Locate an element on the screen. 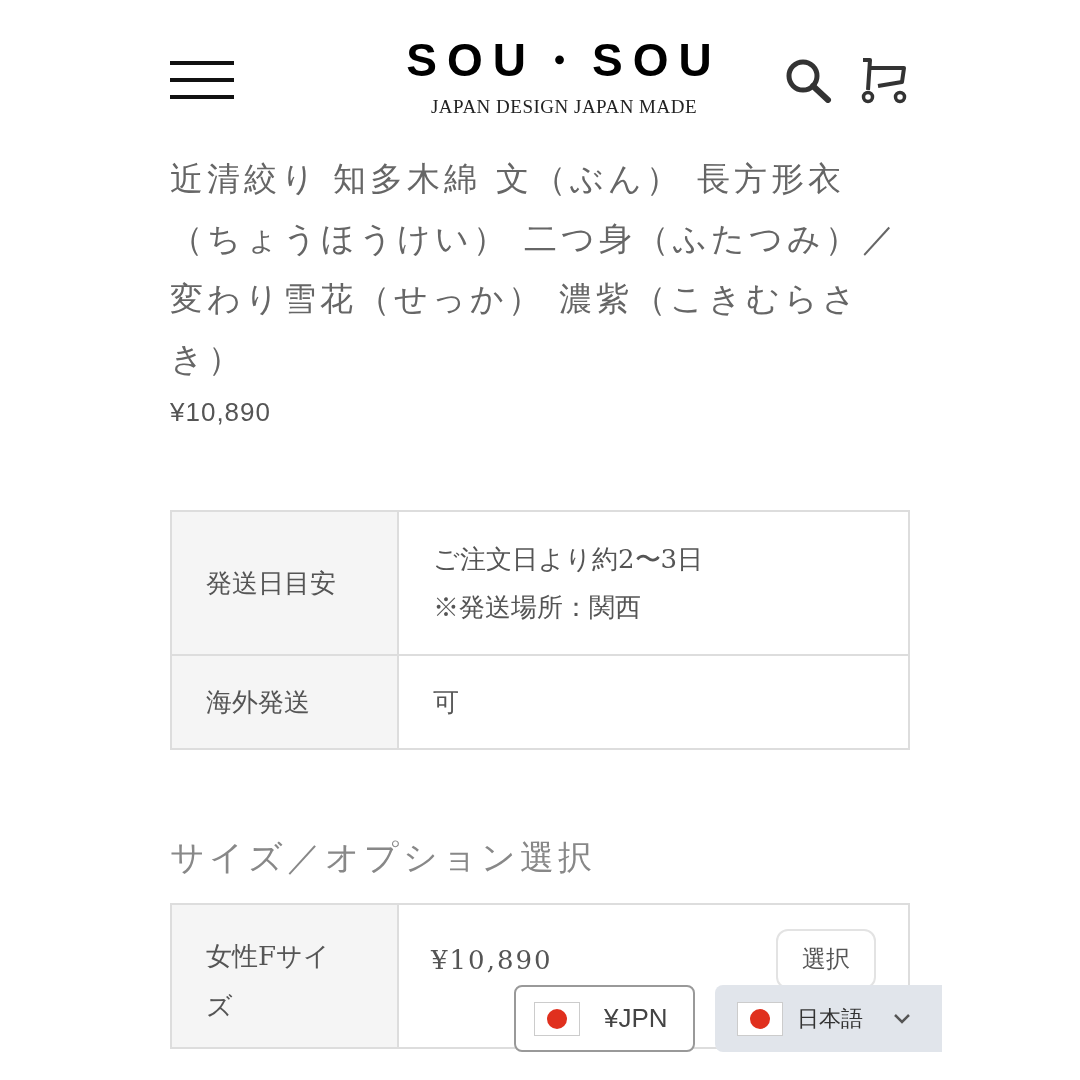 The image size is (1080, 1080). product-price: ¥10,890 is located at coordinates (221, 412).